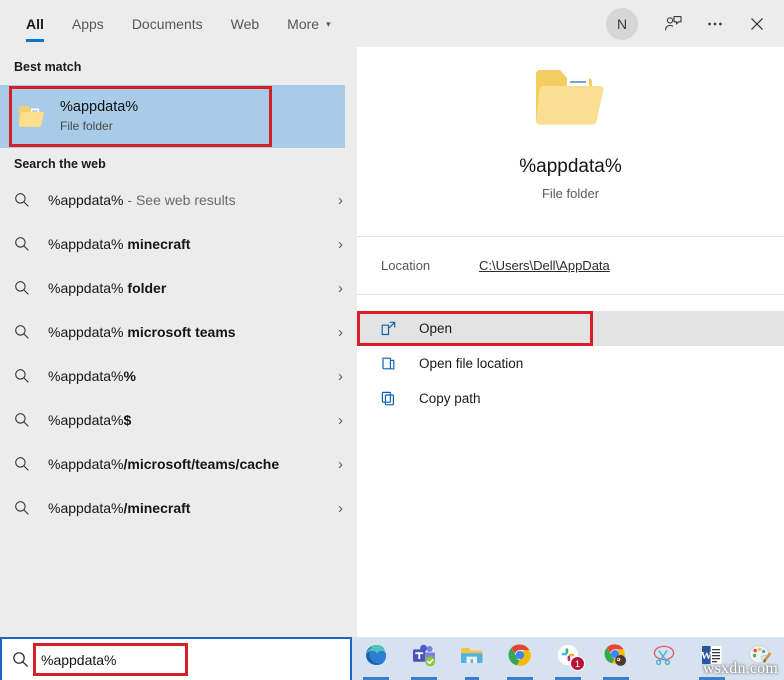 This screenshot has height=680, width=784. What do you see at coordinates (303, 23) in the screenshot?
I see `tab-label: More` at bounding box center [303, 23].